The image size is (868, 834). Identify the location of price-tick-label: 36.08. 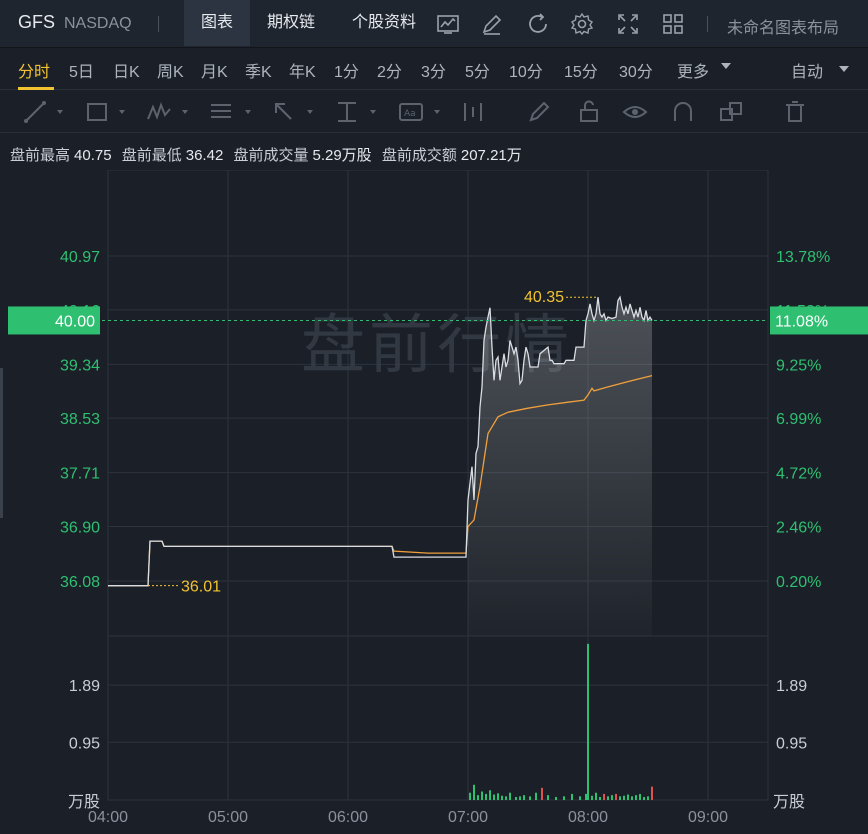
(80, 582).